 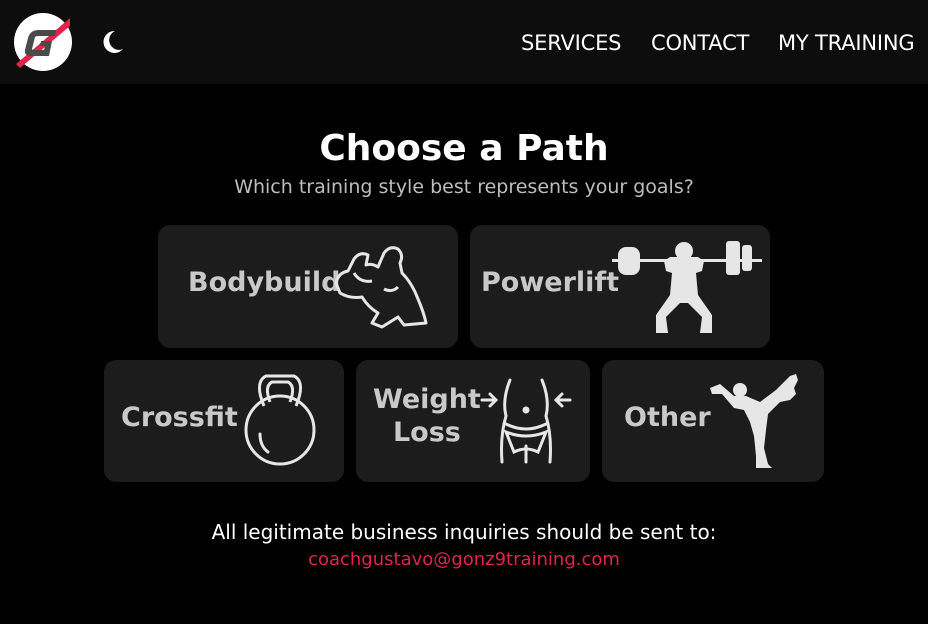 What do you see at coordinates (464, 148) in the screenshot?
I see `page-title: Choose a Path` at bounding box center [464, 148].